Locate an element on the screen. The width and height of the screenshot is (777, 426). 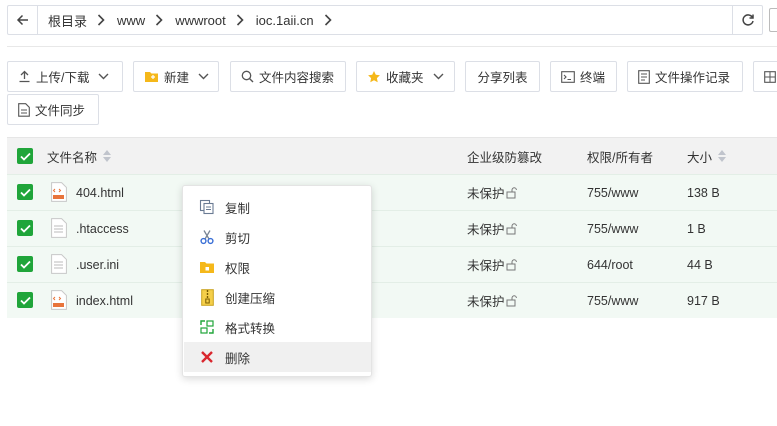
table-row: .user.ini 未保护 644/root 44 B is located at coordinates (392, 264).